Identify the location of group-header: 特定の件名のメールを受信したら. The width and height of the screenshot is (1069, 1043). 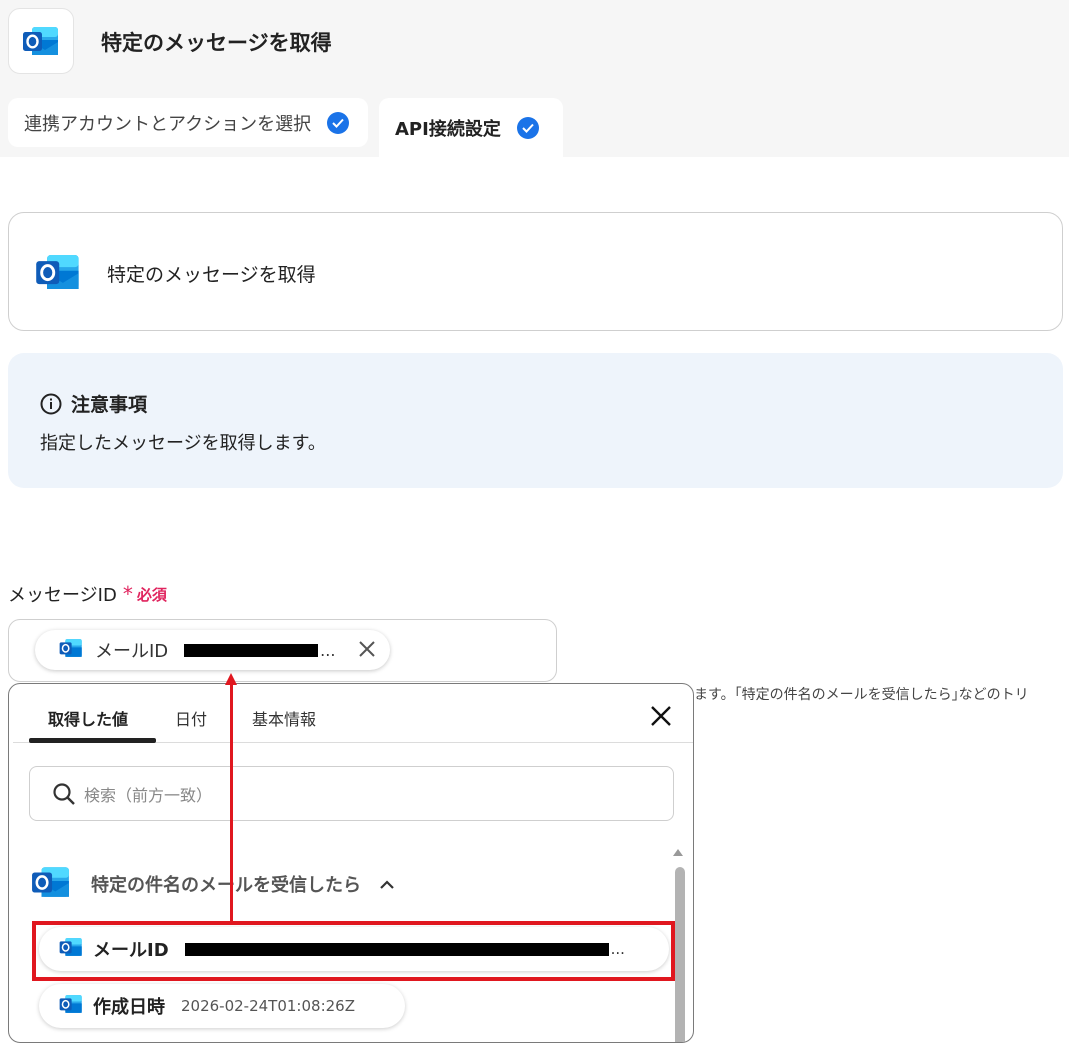
(213, 884).